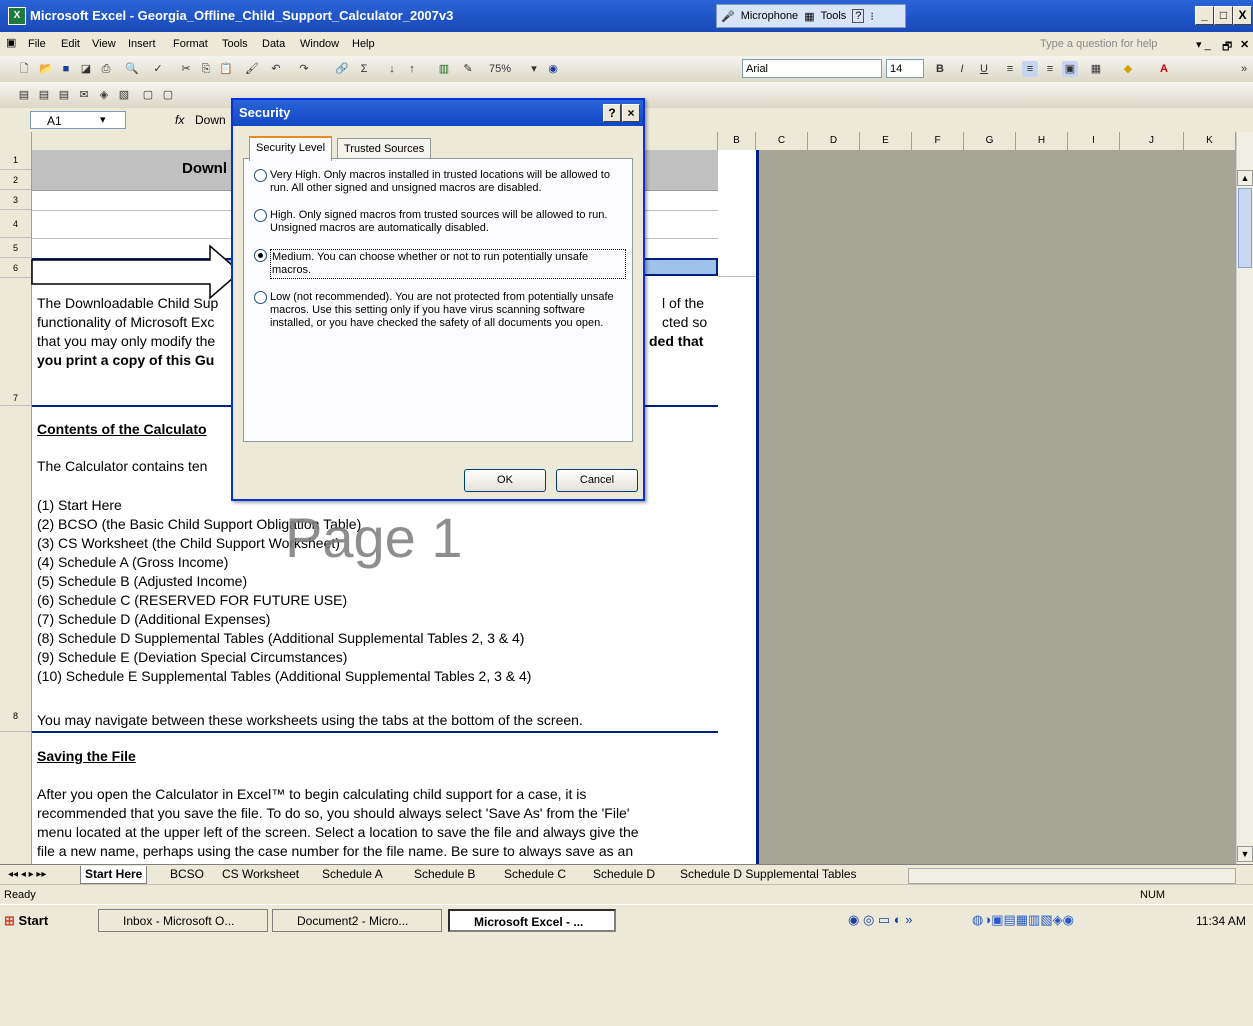 The height and width of the screenshot is (1026, 1253). I want to click on row-header-8: 8, so click(15, 569).